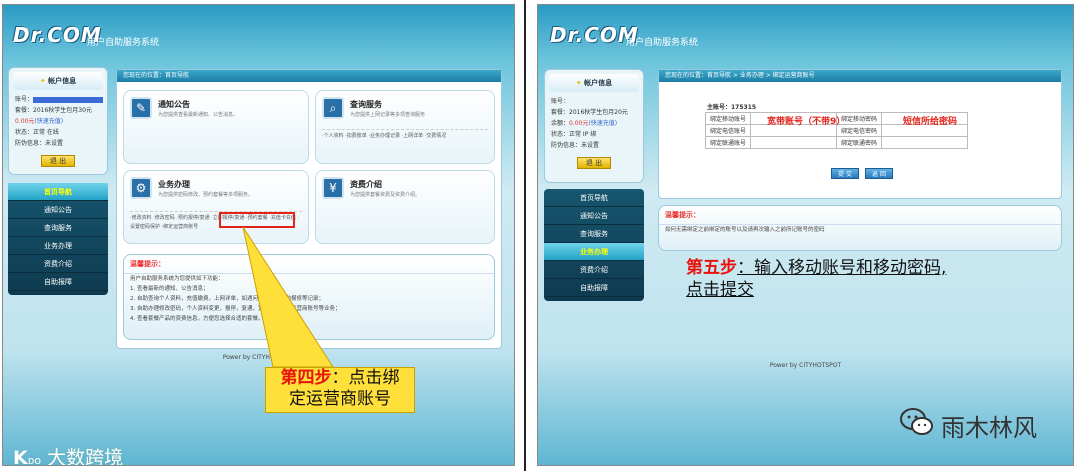 The width and height of the screenshot is (1080, 471). What do you see at coordinates (845, 173) in the screenshot?
I see `submit-button: 提 交` at bounding box center [845, 173].